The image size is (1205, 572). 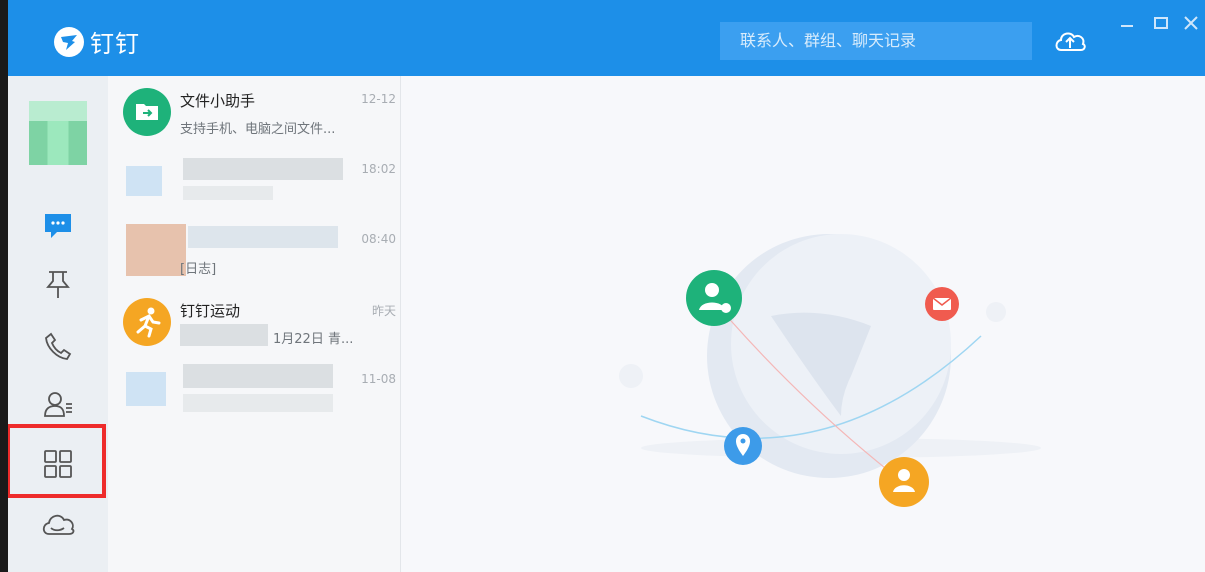 I want to click on location-bubble-icon, so click(x=743, y=446).